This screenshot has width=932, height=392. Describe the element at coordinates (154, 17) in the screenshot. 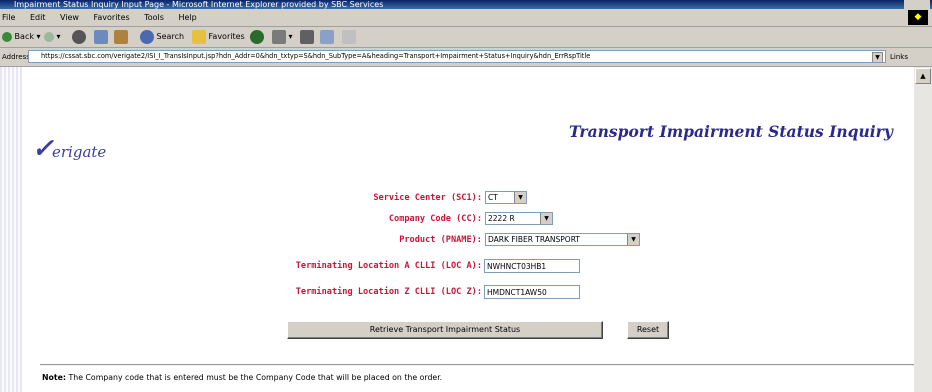

I see `menu-tools: Tools` at that location.